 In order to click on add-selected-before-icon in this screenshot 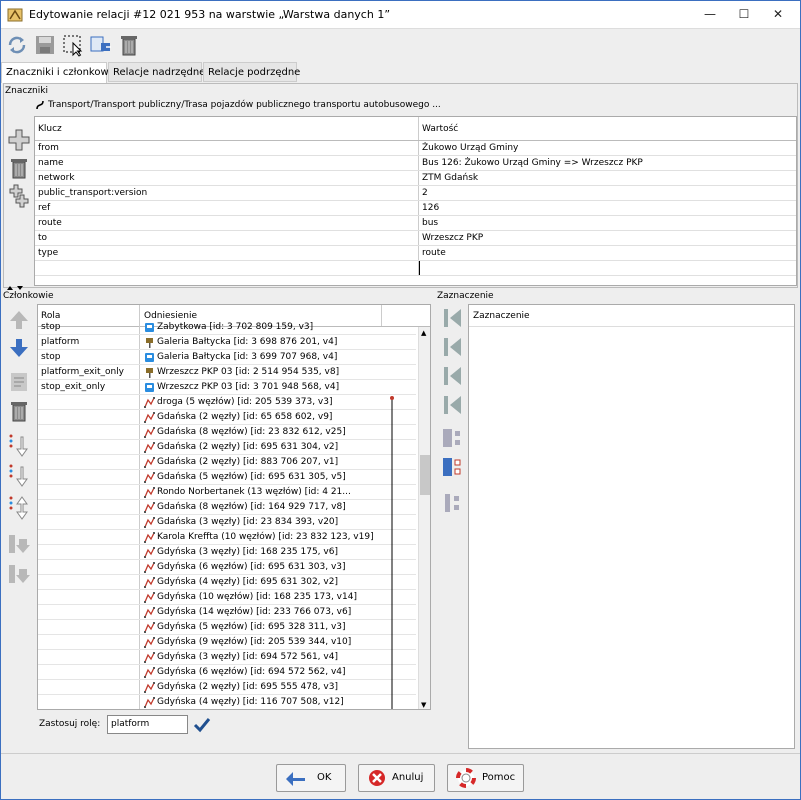, I will do `click(19, 508)`.